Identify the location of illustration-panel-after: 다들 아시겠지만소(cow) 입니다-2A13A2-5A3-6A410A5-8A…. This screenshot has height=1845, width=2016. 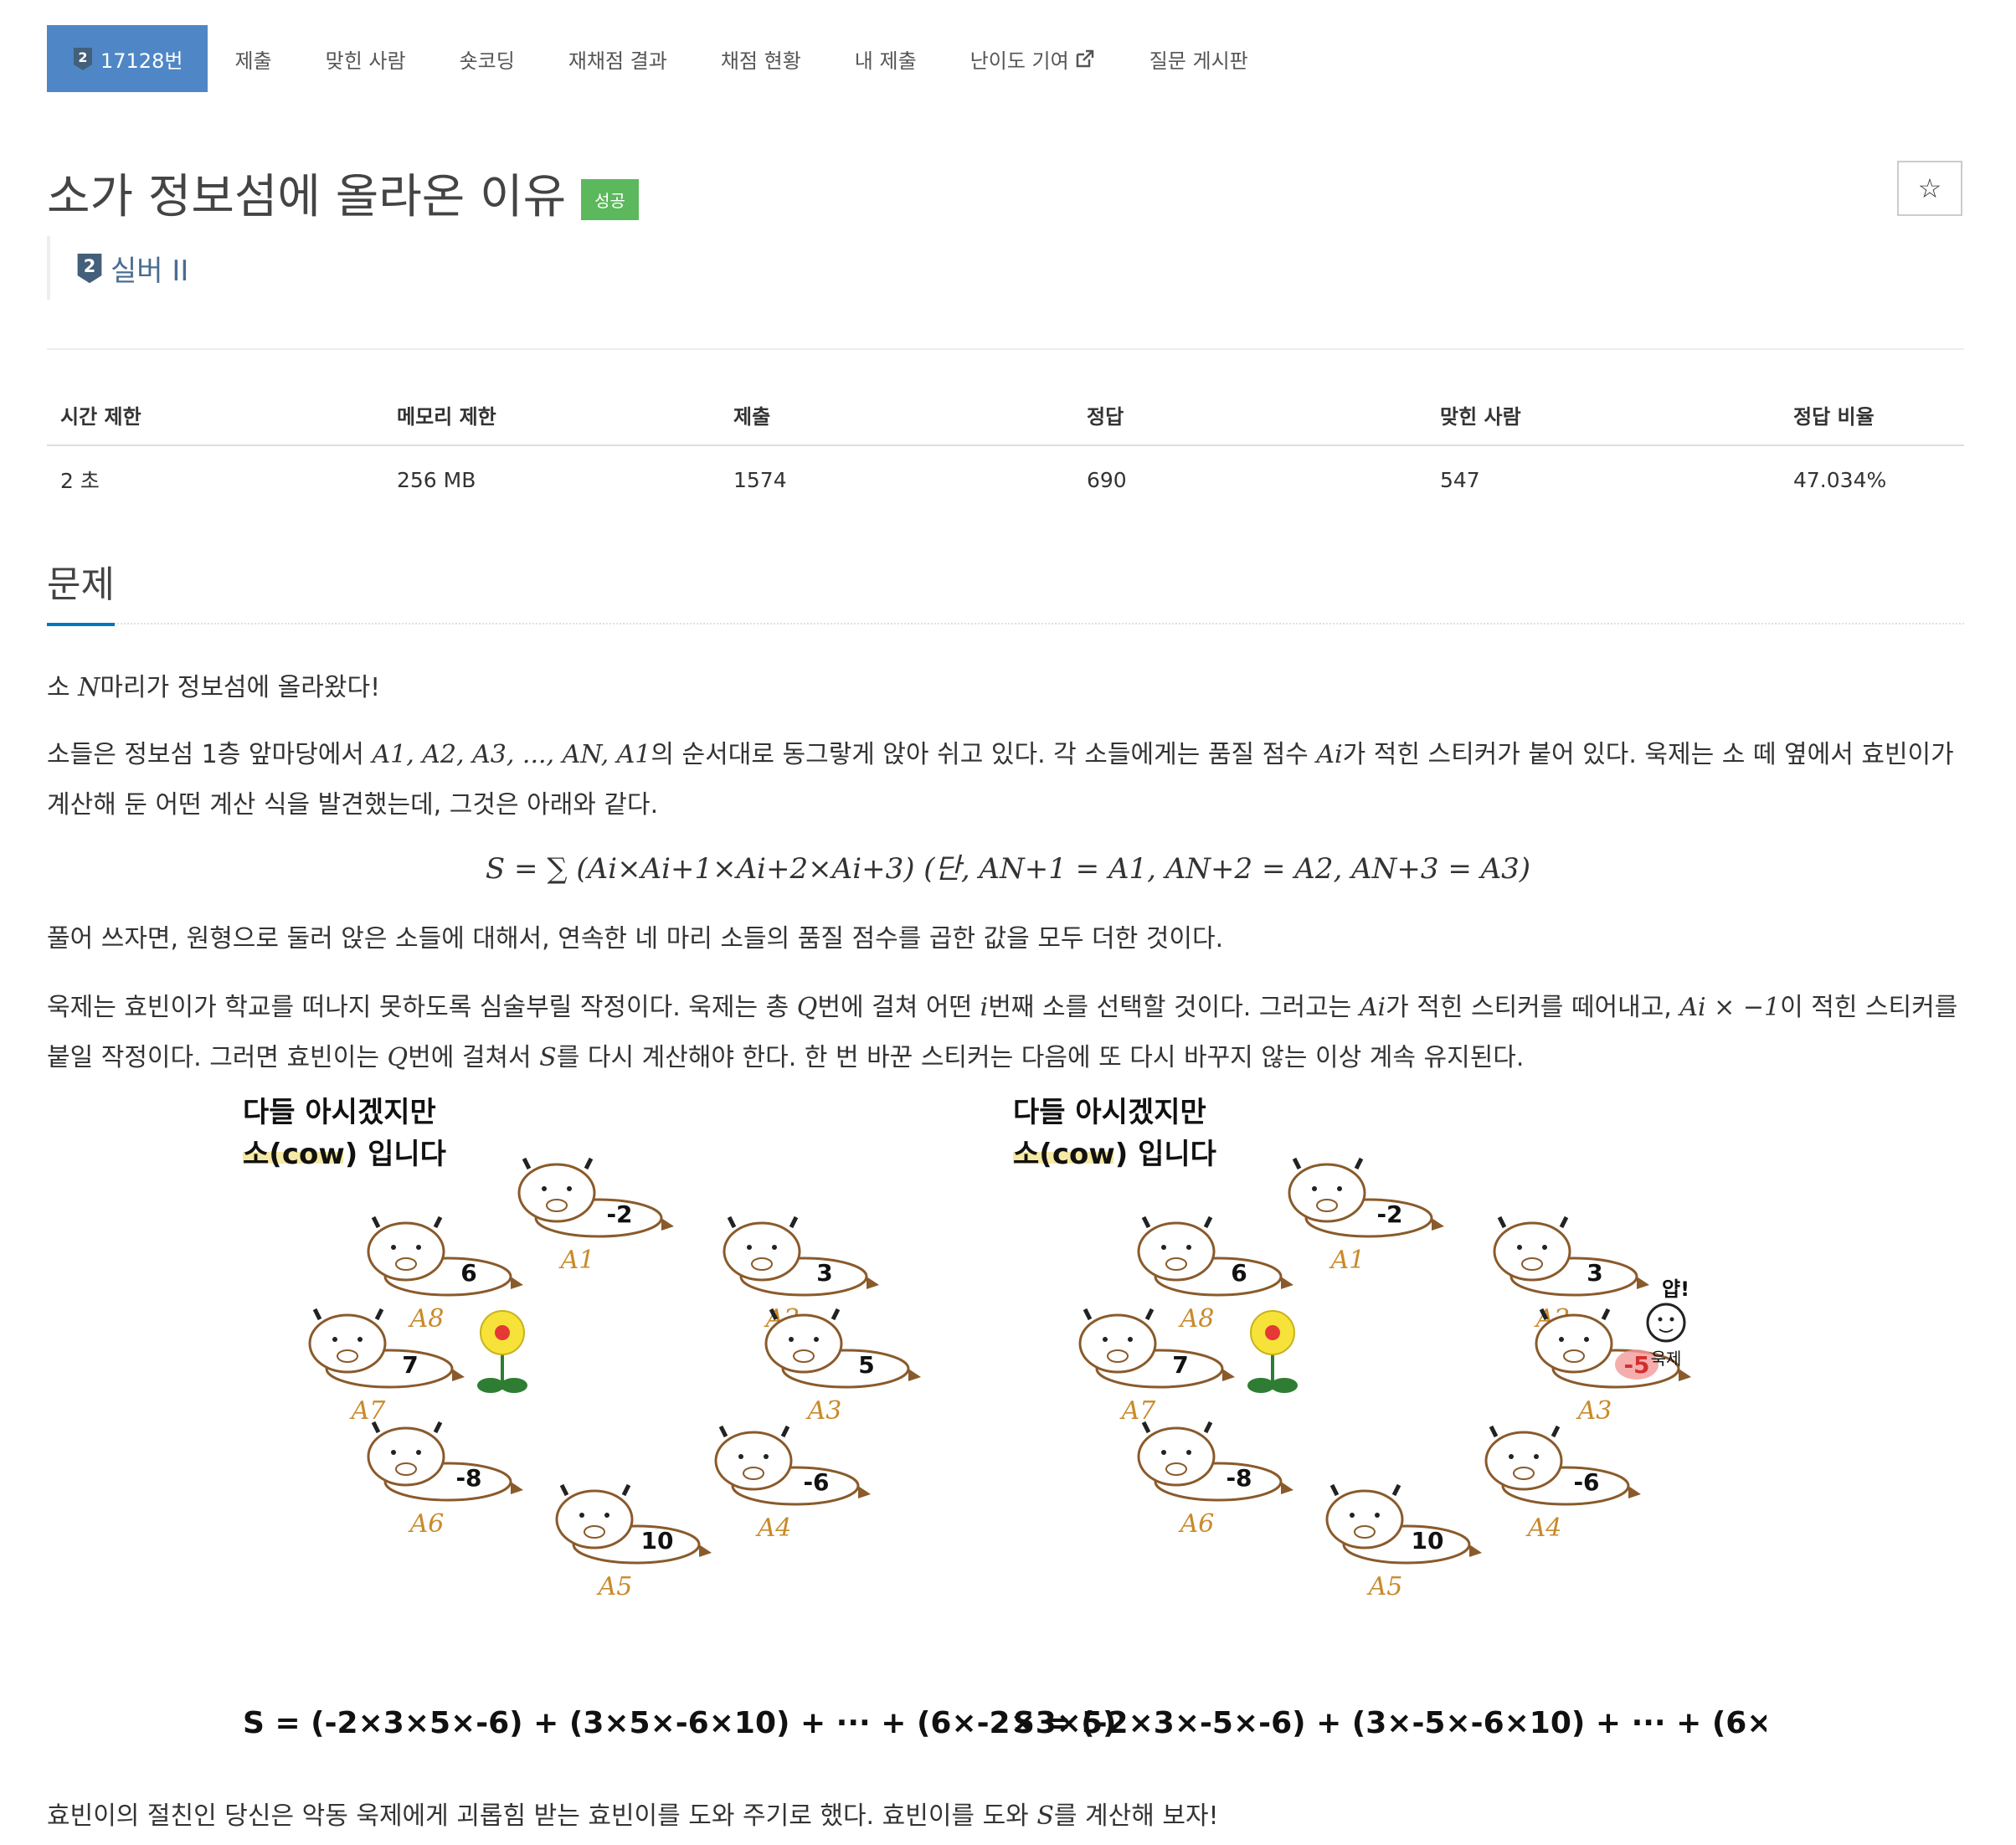
(1390, 1418).